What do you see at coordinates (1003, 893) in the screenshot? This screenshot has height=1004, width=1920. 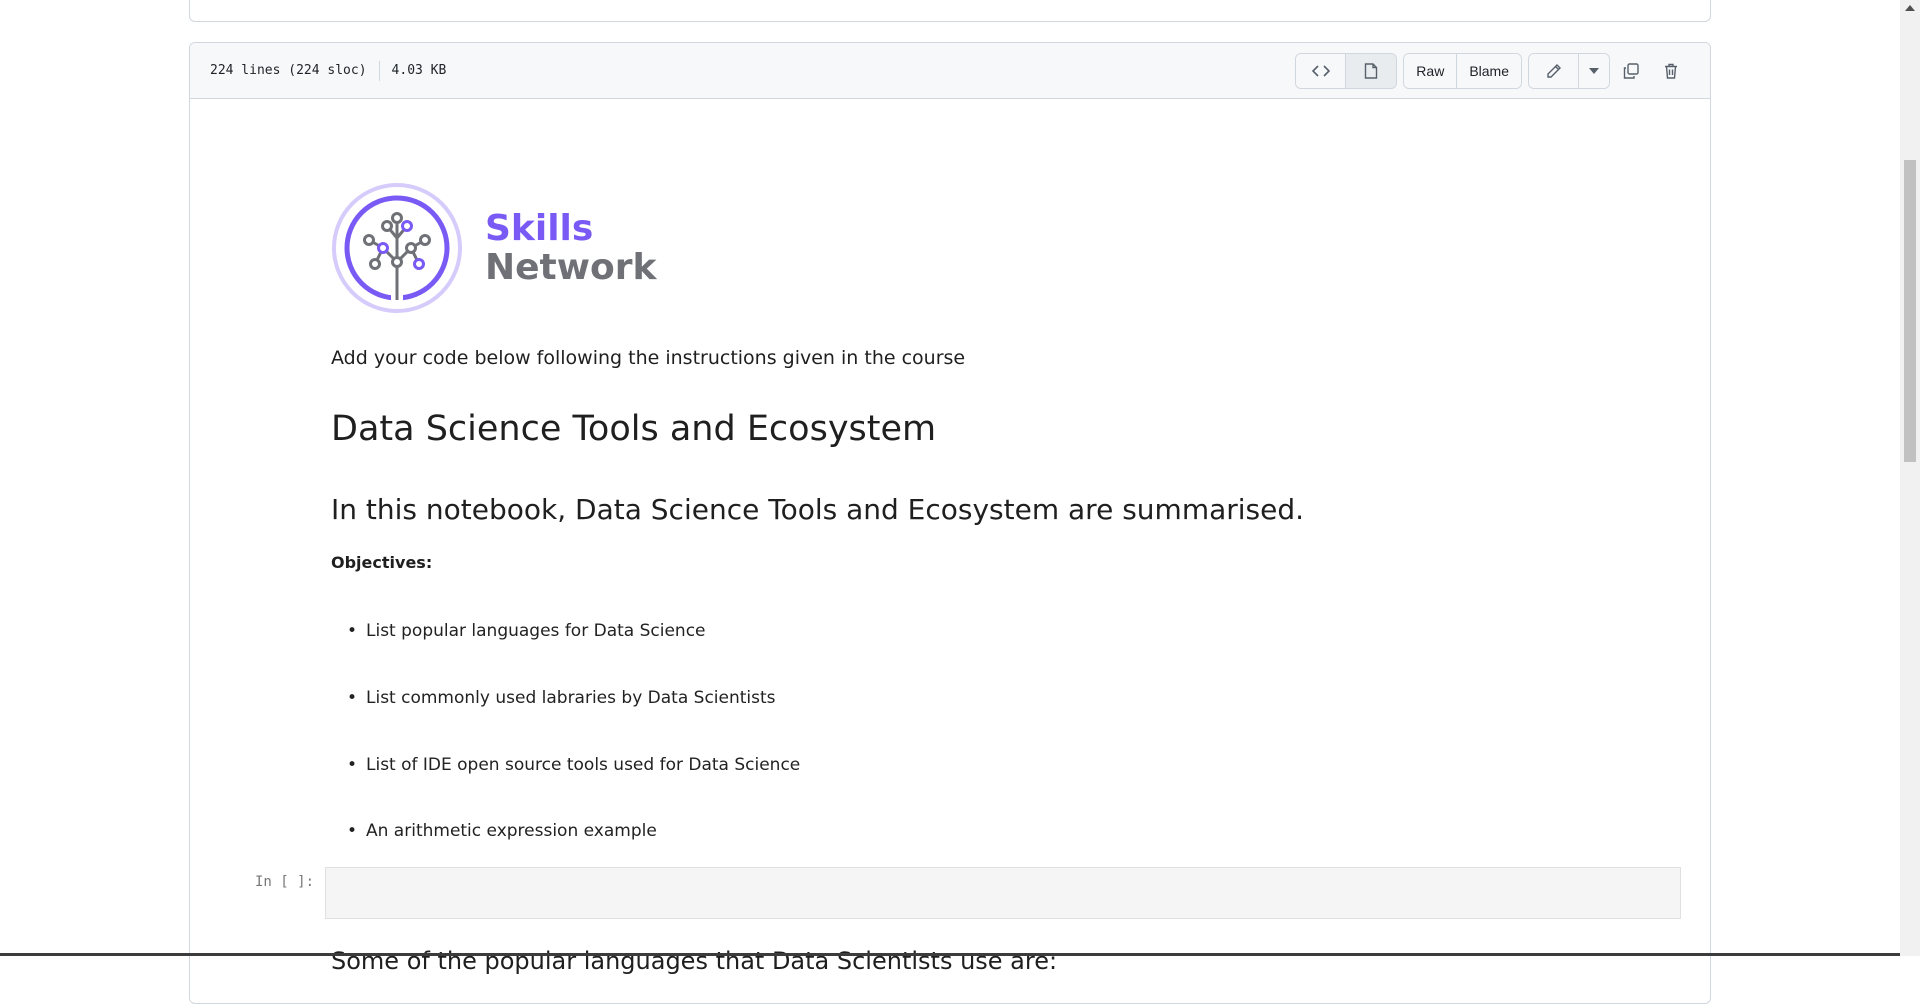 I see `code-cell` at bounding box center [1003, 893].